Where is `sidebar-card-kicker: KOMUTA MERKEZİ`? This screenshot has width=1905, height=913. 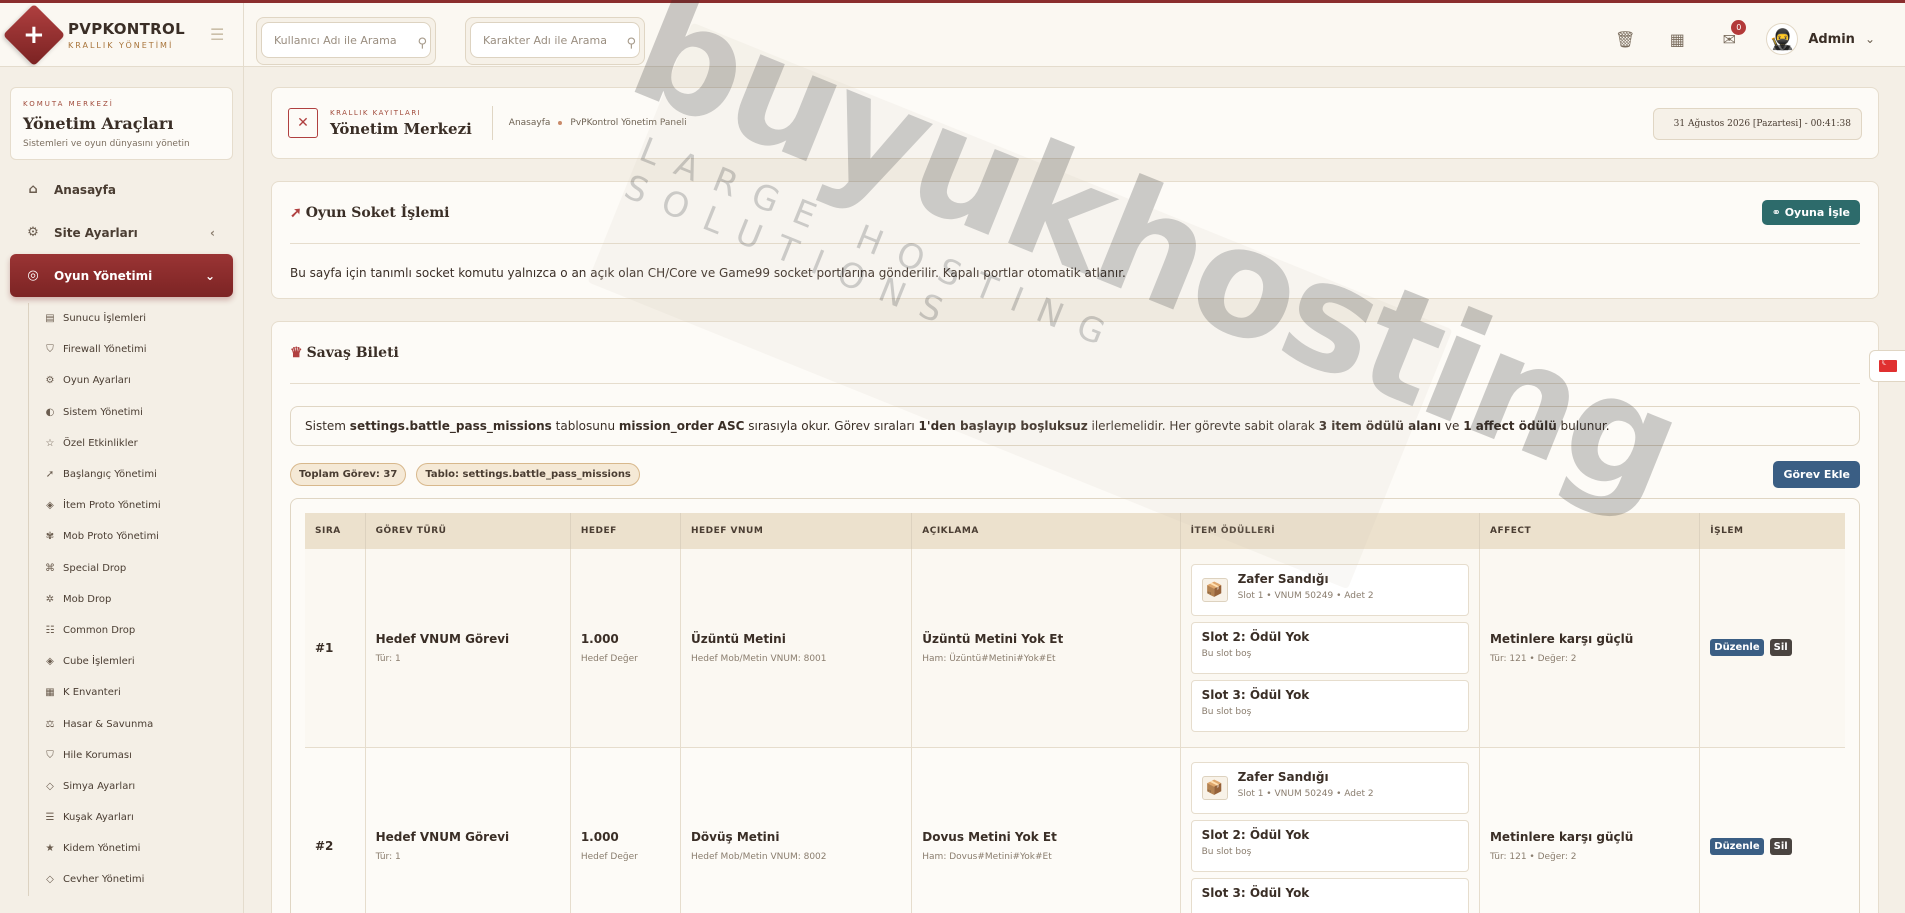 sidebar-card-kicker: KOMUTA MERKEZİ is located at coordinates (68, 104).